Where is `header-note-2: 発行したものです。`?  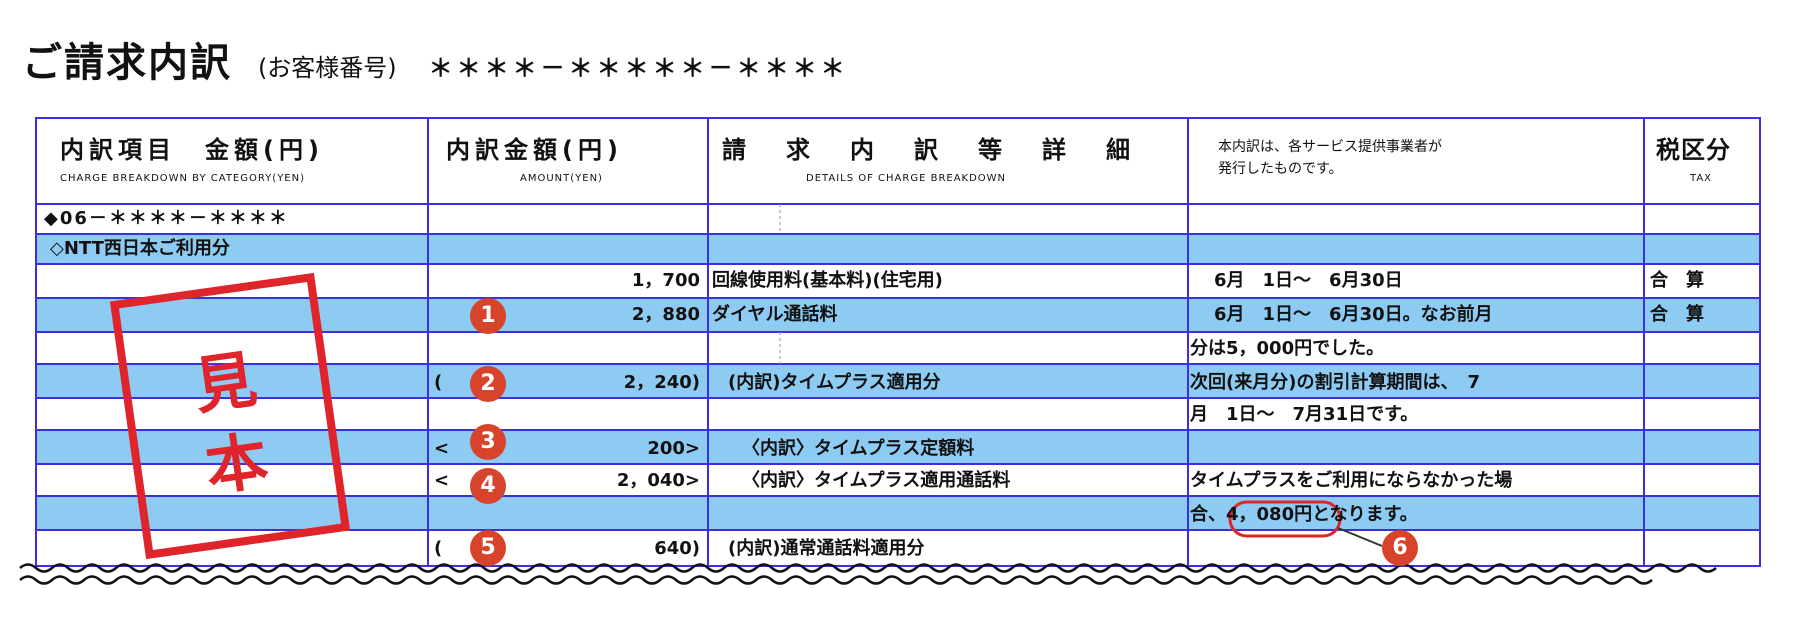
header-note-2: 発行したものです。 is located at coordinates (1280, 169).